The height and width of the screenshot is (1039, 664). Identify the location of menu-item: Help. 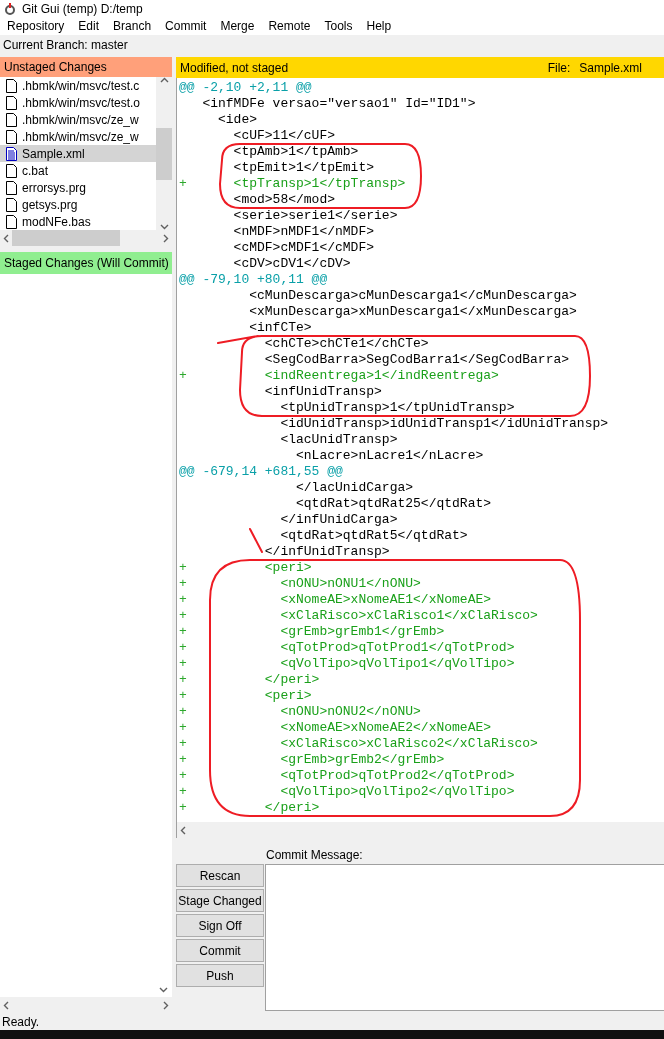
(379, 26).